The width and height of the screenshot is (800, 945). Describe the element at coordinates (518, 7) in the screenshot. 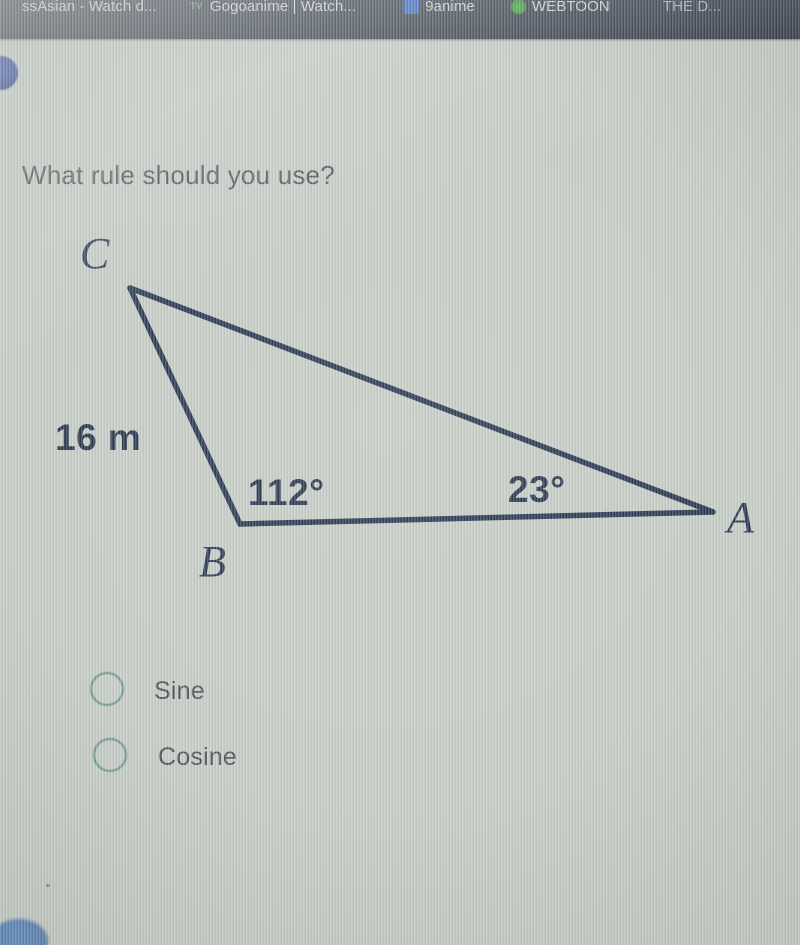

I see `green-leaf-icon` at that location.